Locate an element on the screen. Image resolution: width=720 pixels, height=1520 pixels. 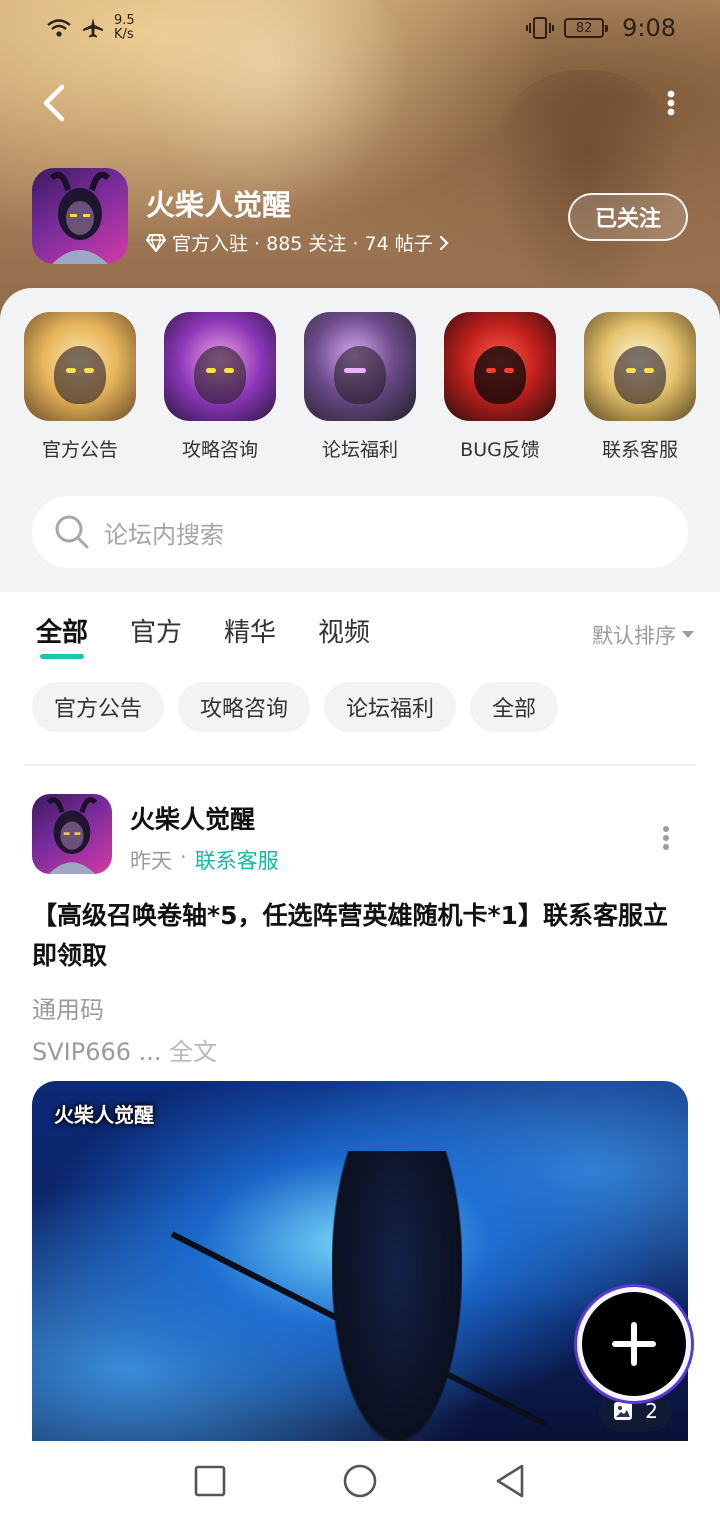
chevron-right-icon is located at coordinates (444, 242).